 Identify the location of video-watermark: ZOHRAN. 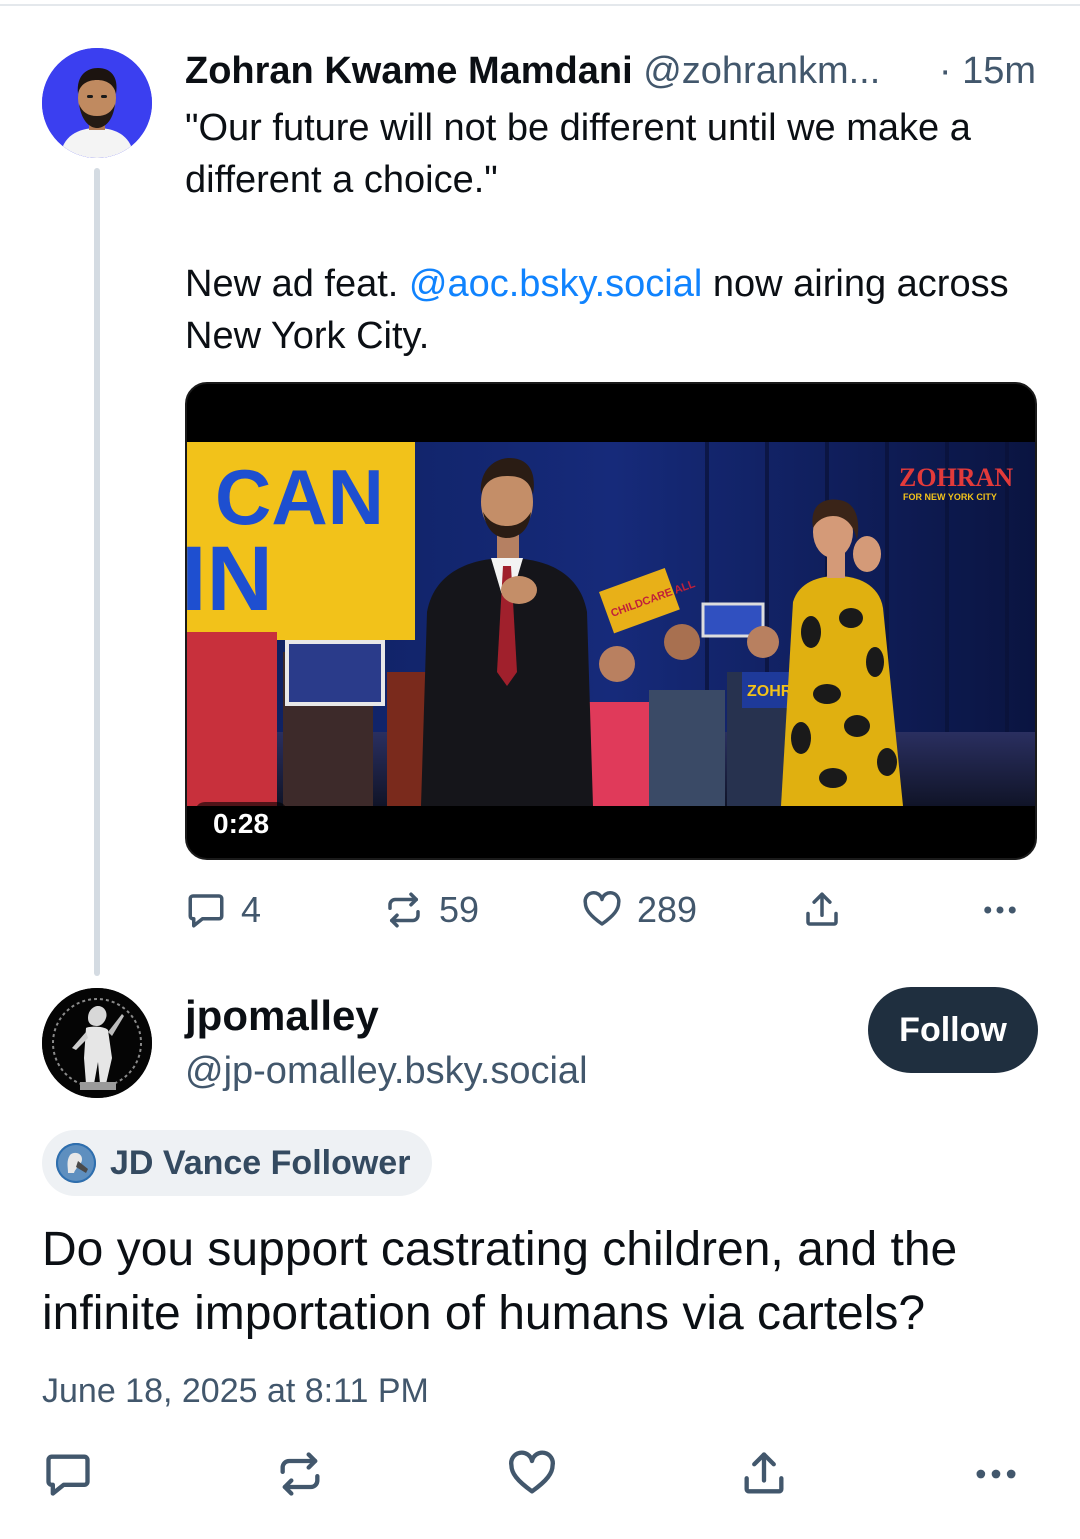
(956, 477).